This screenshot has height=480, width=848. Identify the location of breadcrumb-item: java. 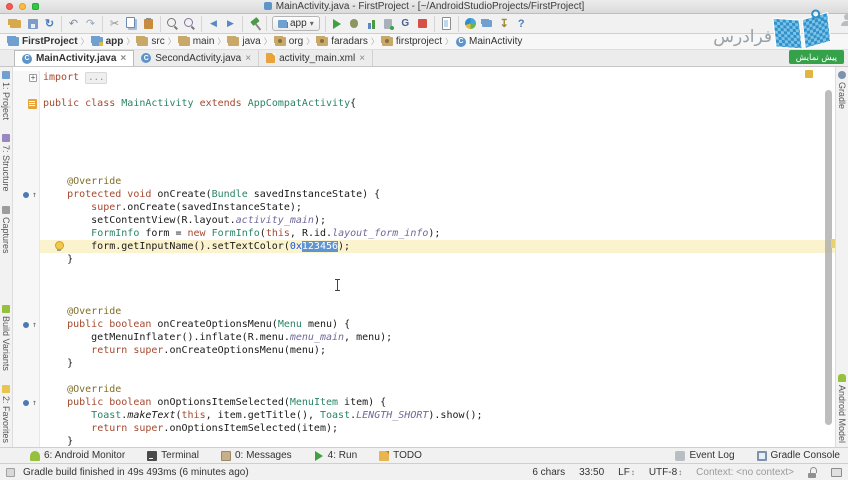
(244, 41).